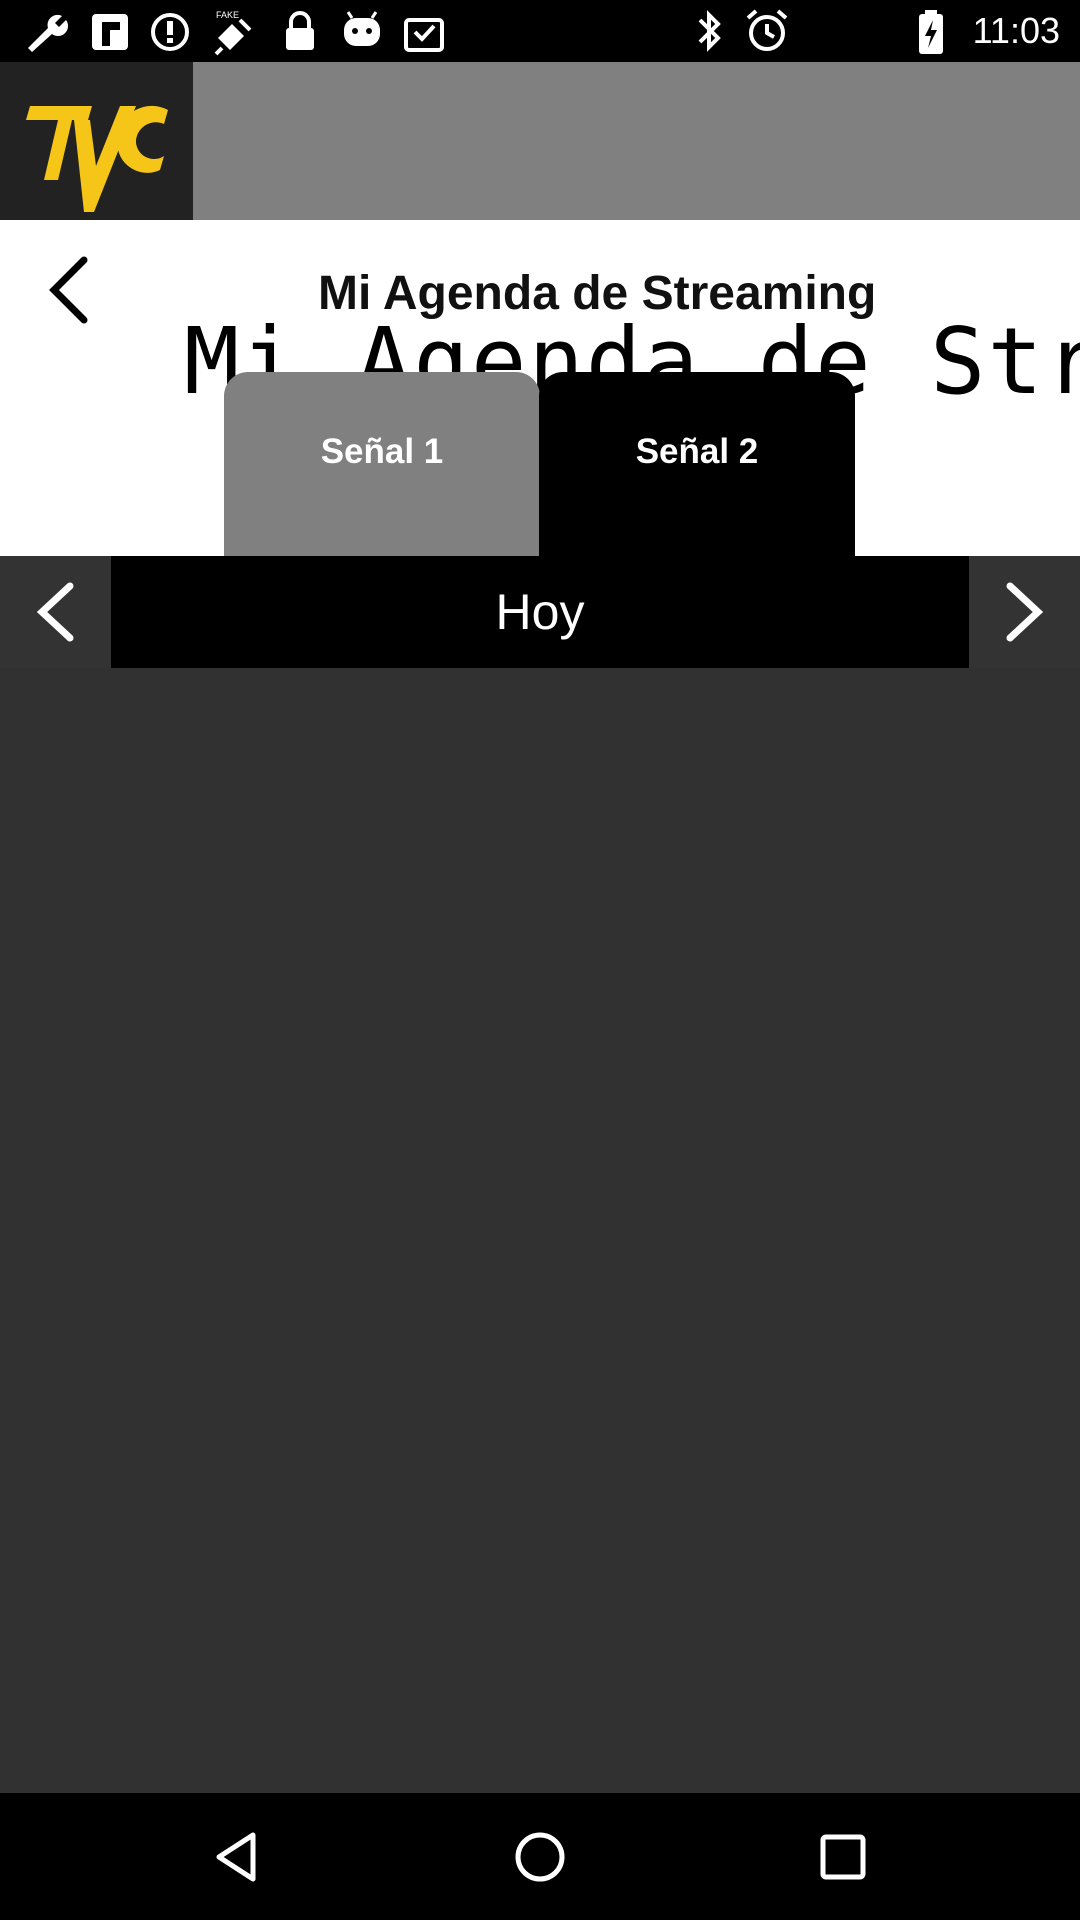 This screenshot has width=1080, height=1920. Describe the element at coordinates (424, 35) in the screenshot. I see `clipboard-check-icon` at that location.